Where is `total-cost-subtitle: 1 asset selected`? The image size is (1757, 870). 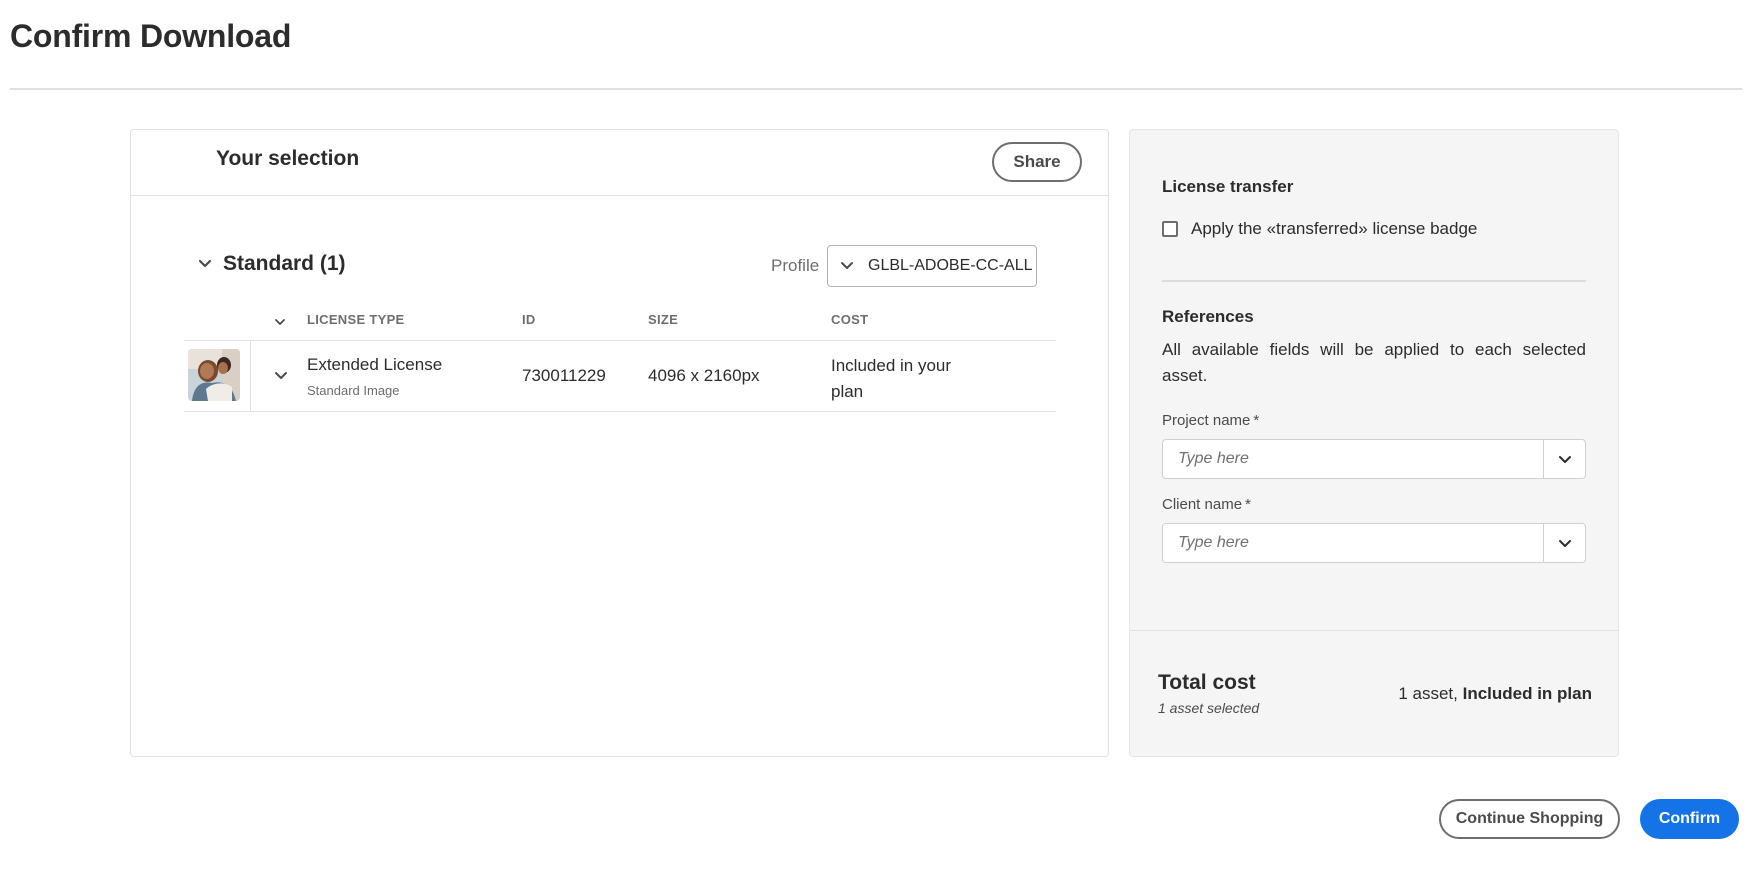 total-cost-subtitle: 1 asset selected is located at coordinates (1209, 708).